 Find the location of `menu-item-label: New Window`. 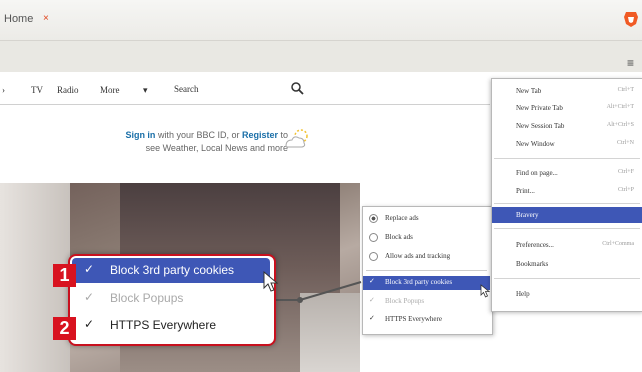

menu-item-label: New Window is located at coordinates (535, 144).